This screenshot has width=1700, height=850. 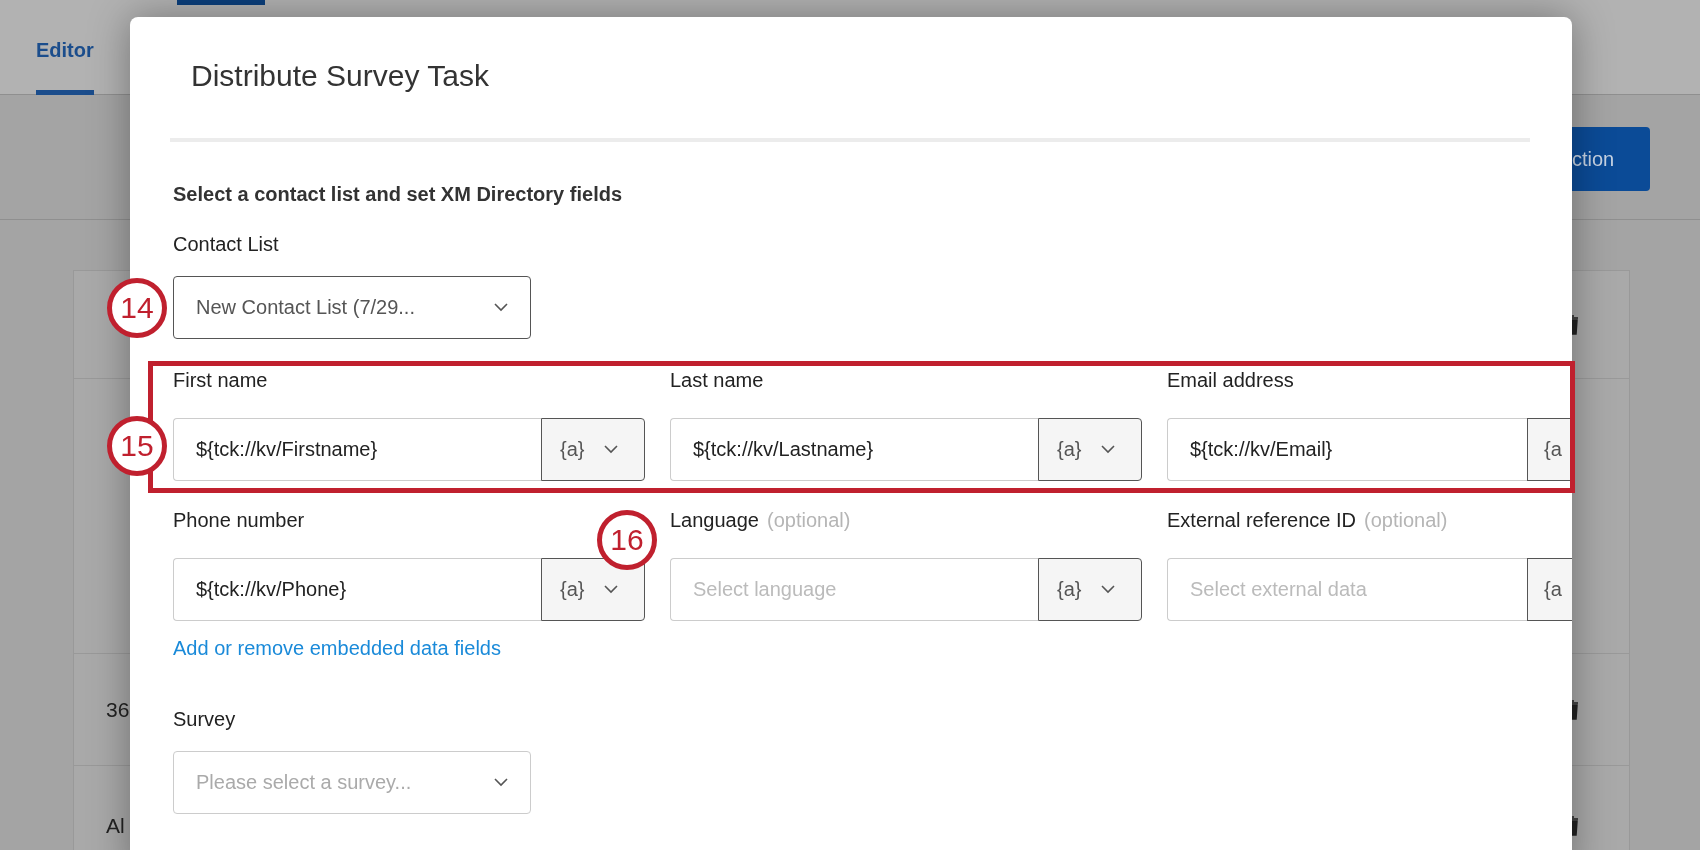 What do you see at coordinates (1261, 520) in the screenshot?
I see `field-label: External reference ID` at bounding box center [1261, 520].